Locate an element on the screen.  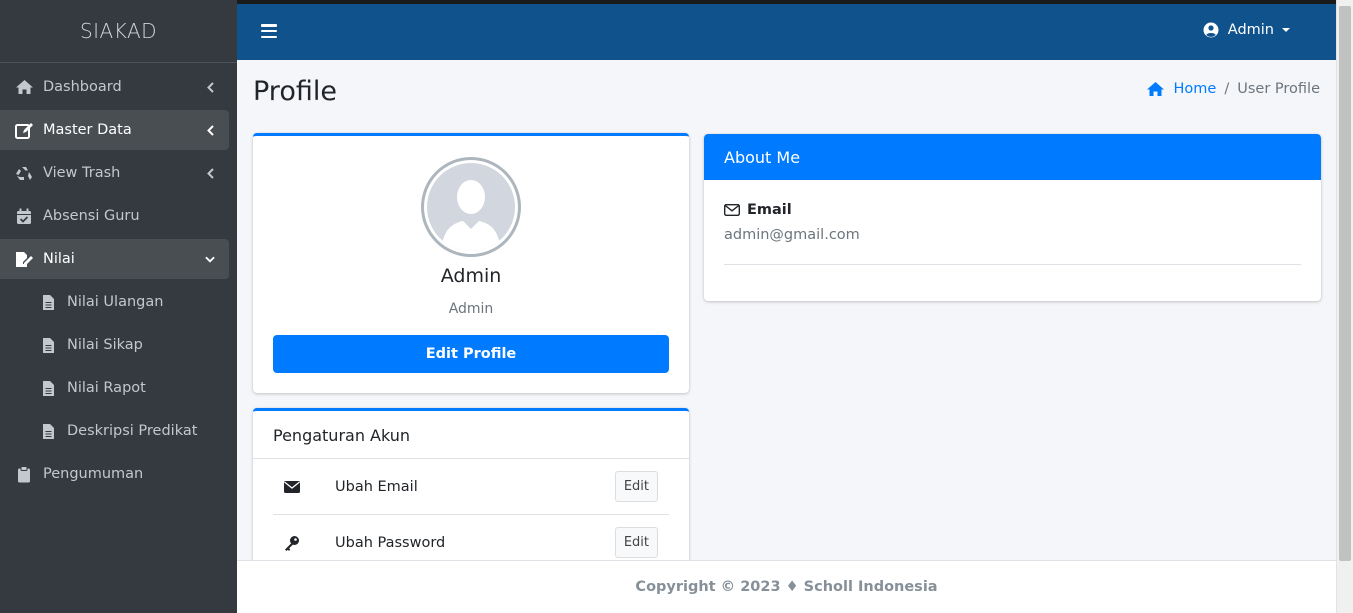
signature-icon is located at coordinates (24, 259).